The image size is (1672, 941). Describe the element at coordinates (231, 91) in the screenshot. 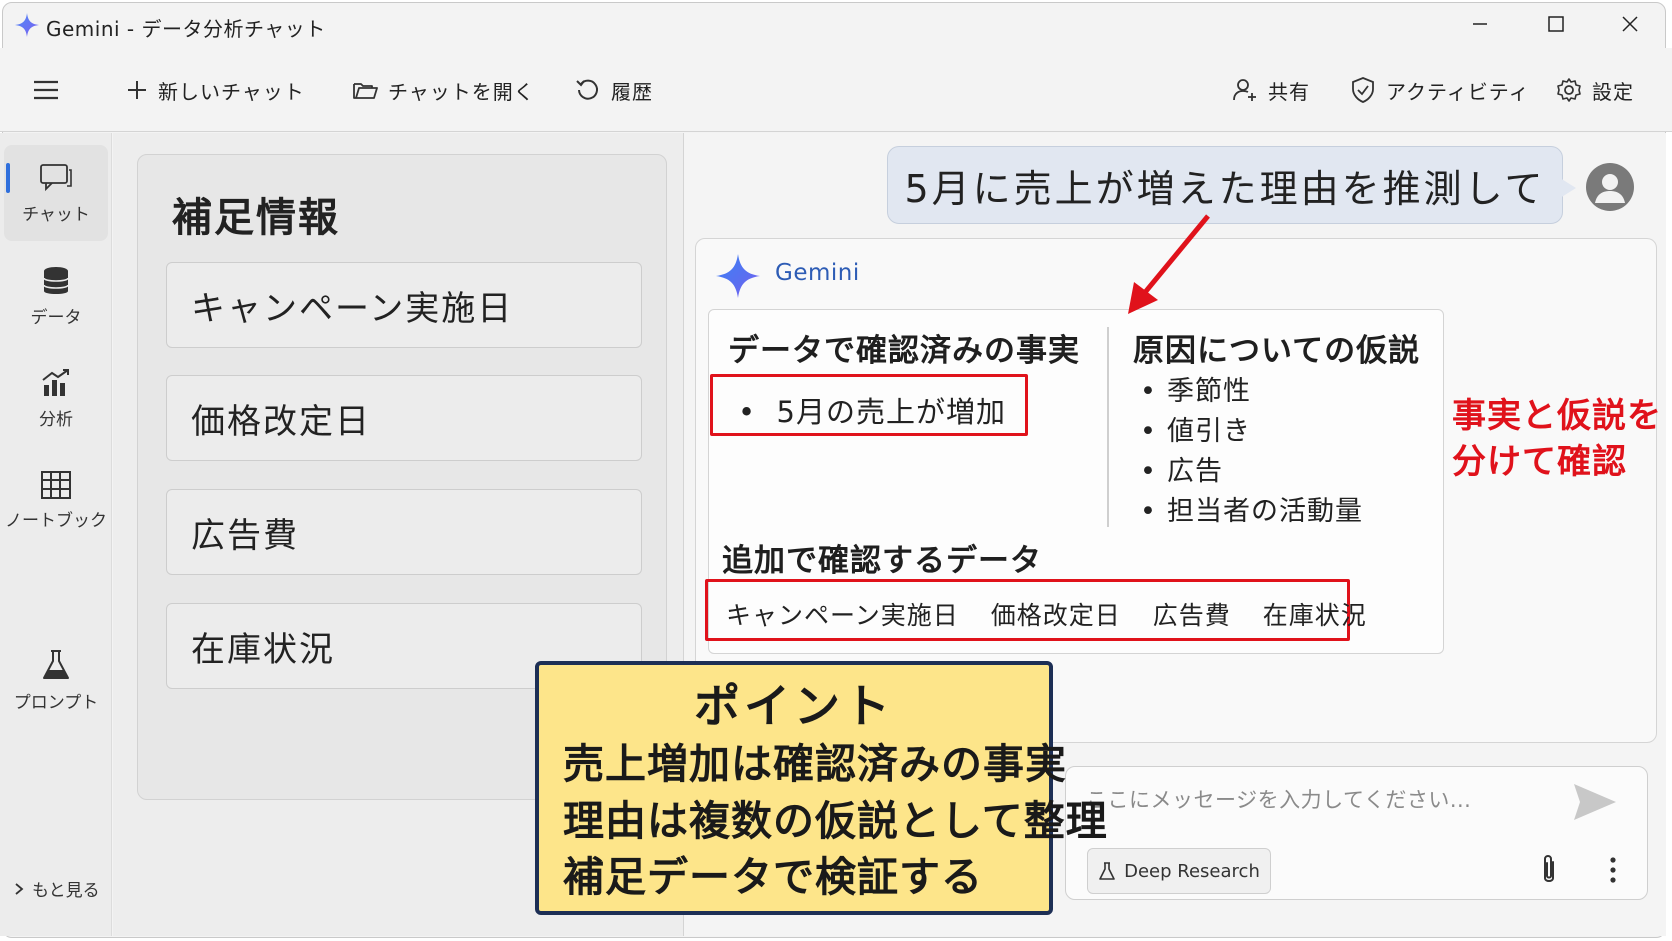

I see `new-chat-label: 新しいチャット` at that location.